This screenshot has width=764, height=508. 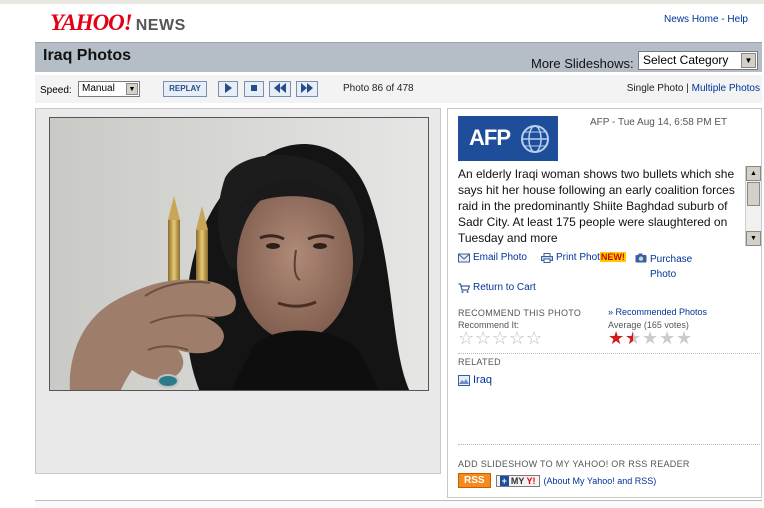 I want to click on top-border, so click(x=382, y=2).